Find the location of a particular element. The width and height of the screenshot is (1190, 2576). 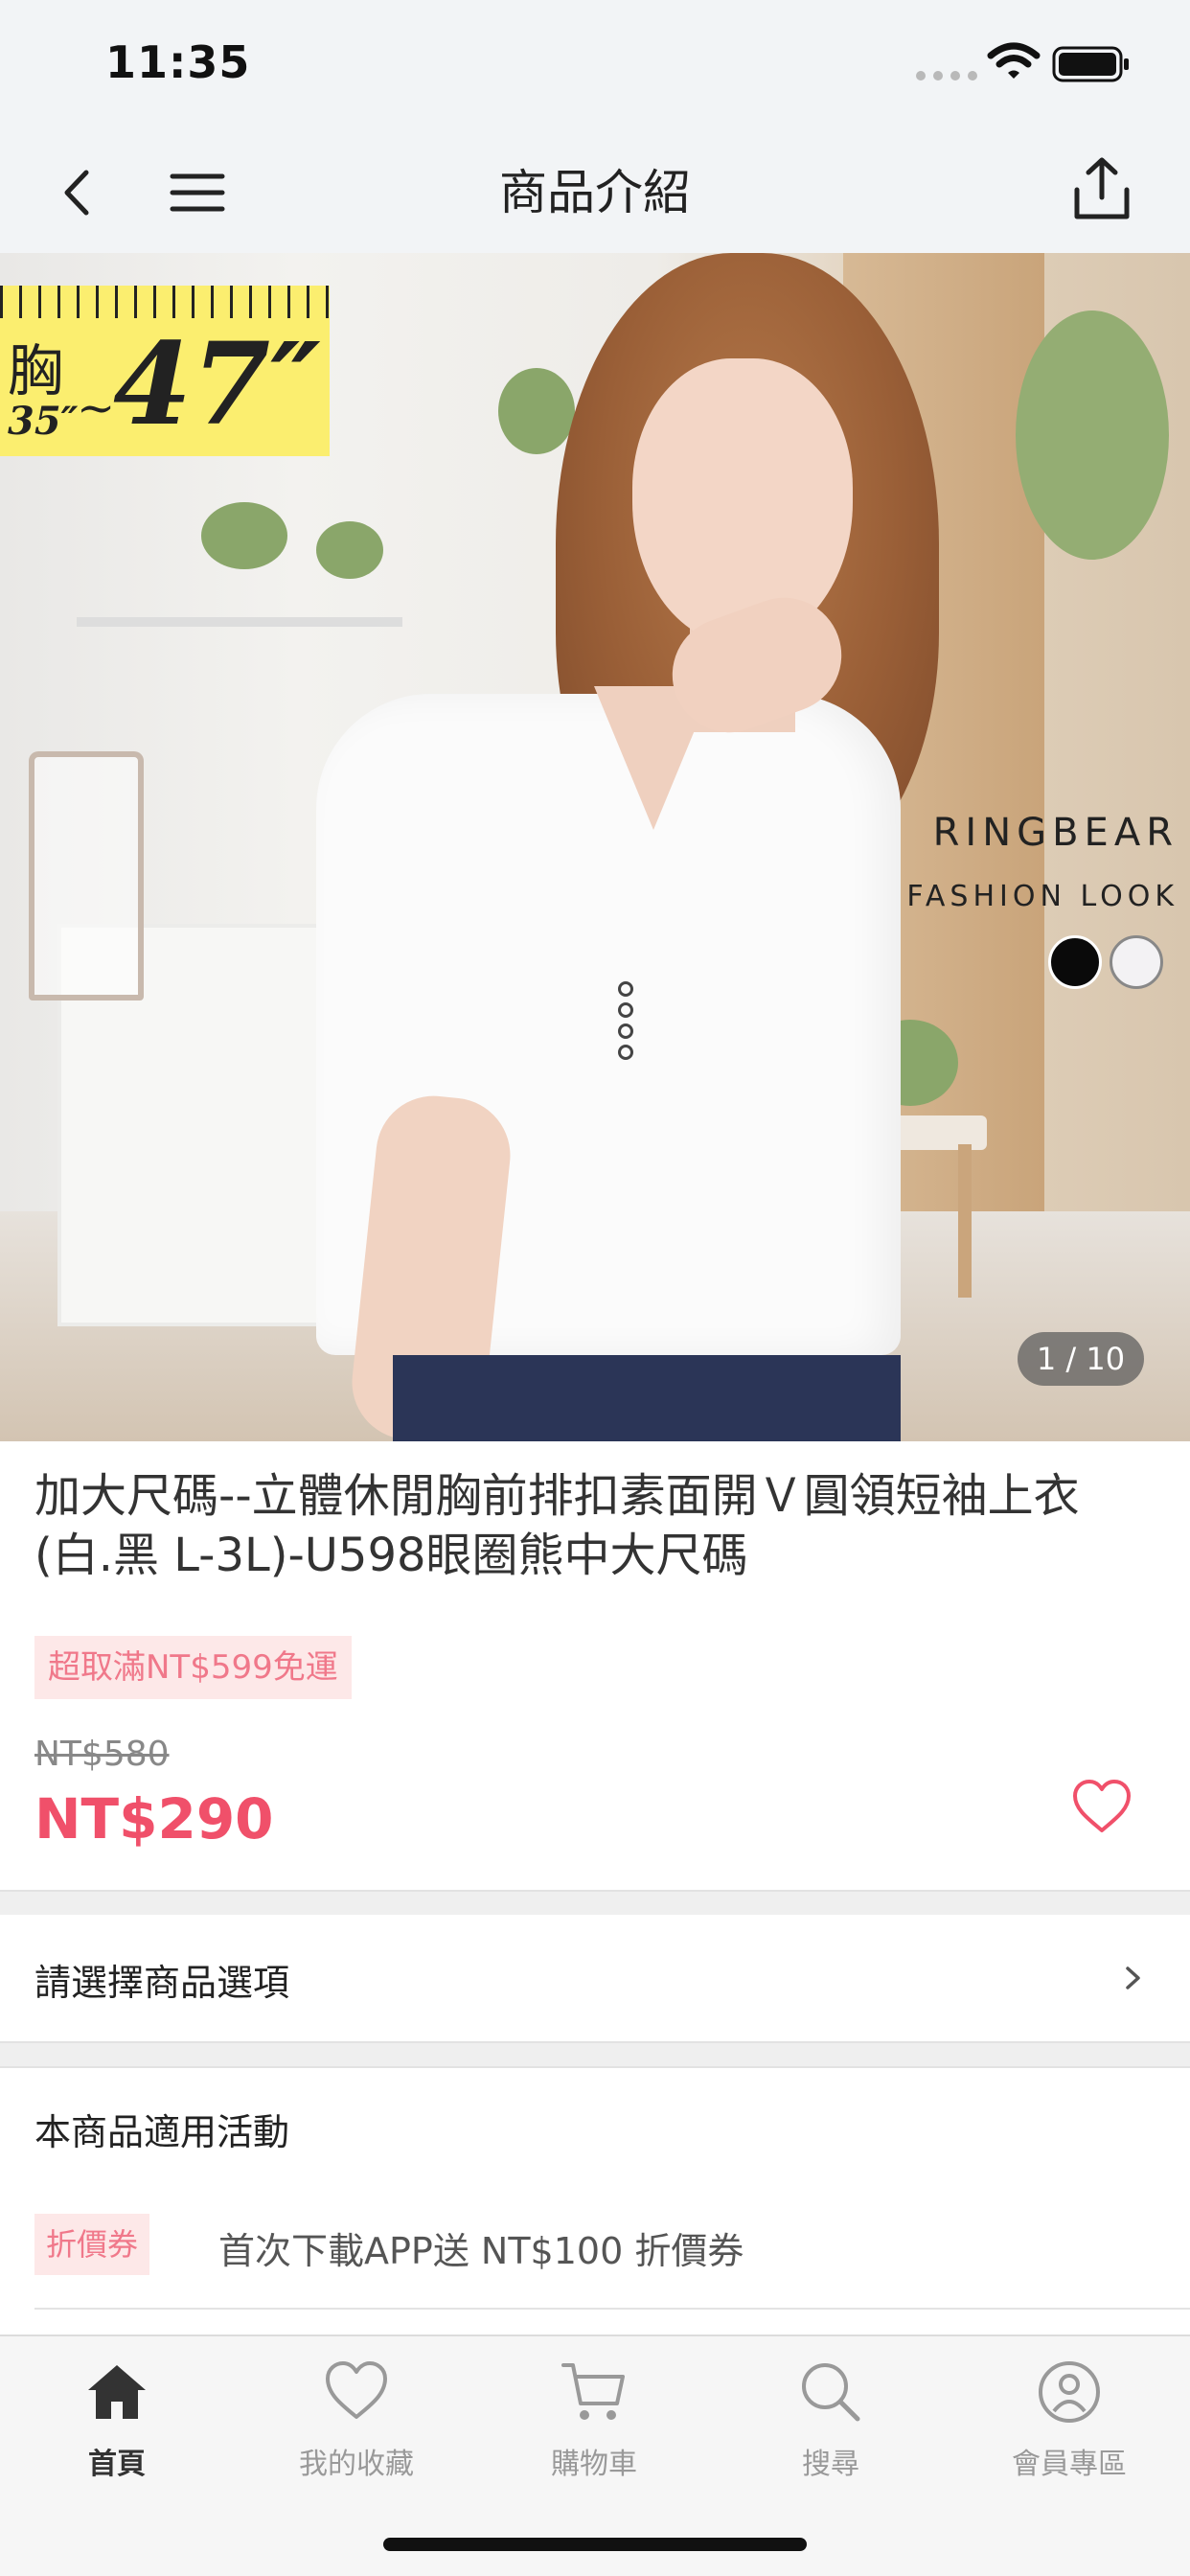

select-options-label: 請選擇商品選項 is located at coordinates (162, 1983).